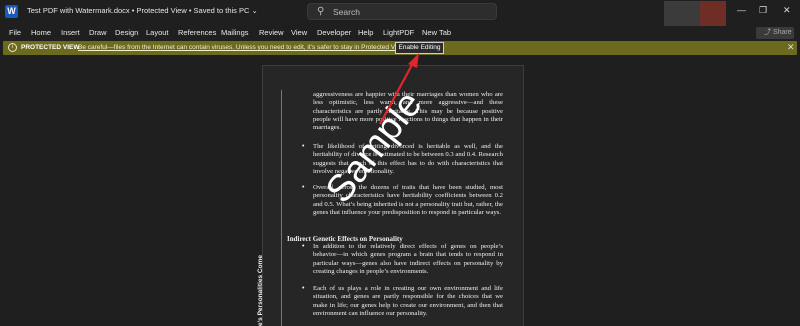 This screenshot has height=326, width=800. I want to click on search-icon: ⚲, so click(321, 11).